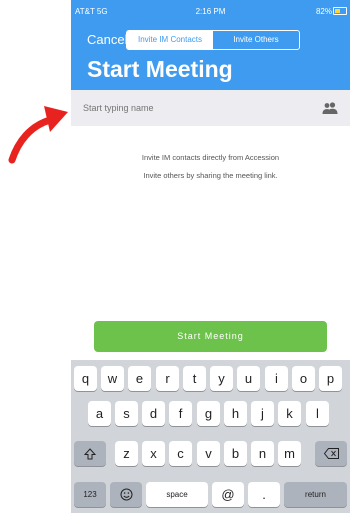 The height and width of the screenshot is (513, 350). Describe the element at coordinates (126, 413) in the screenshot. I see `key-s: s` at that location.